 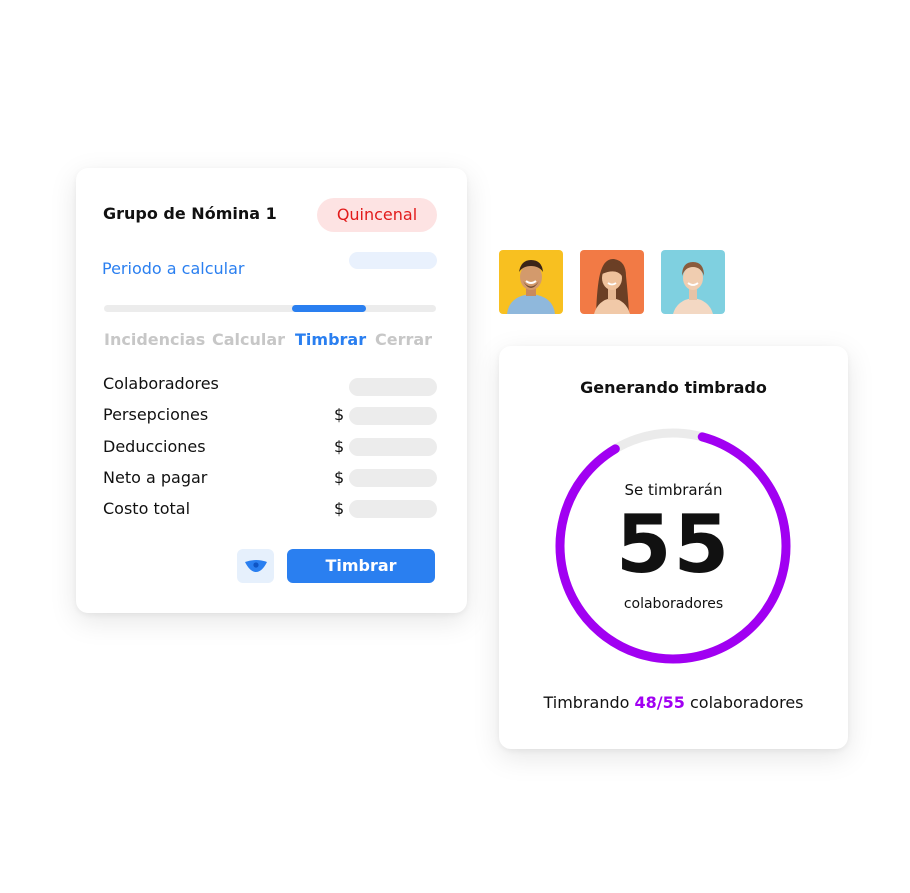 I want to click on eye-icon, so click(x=255, y=566).